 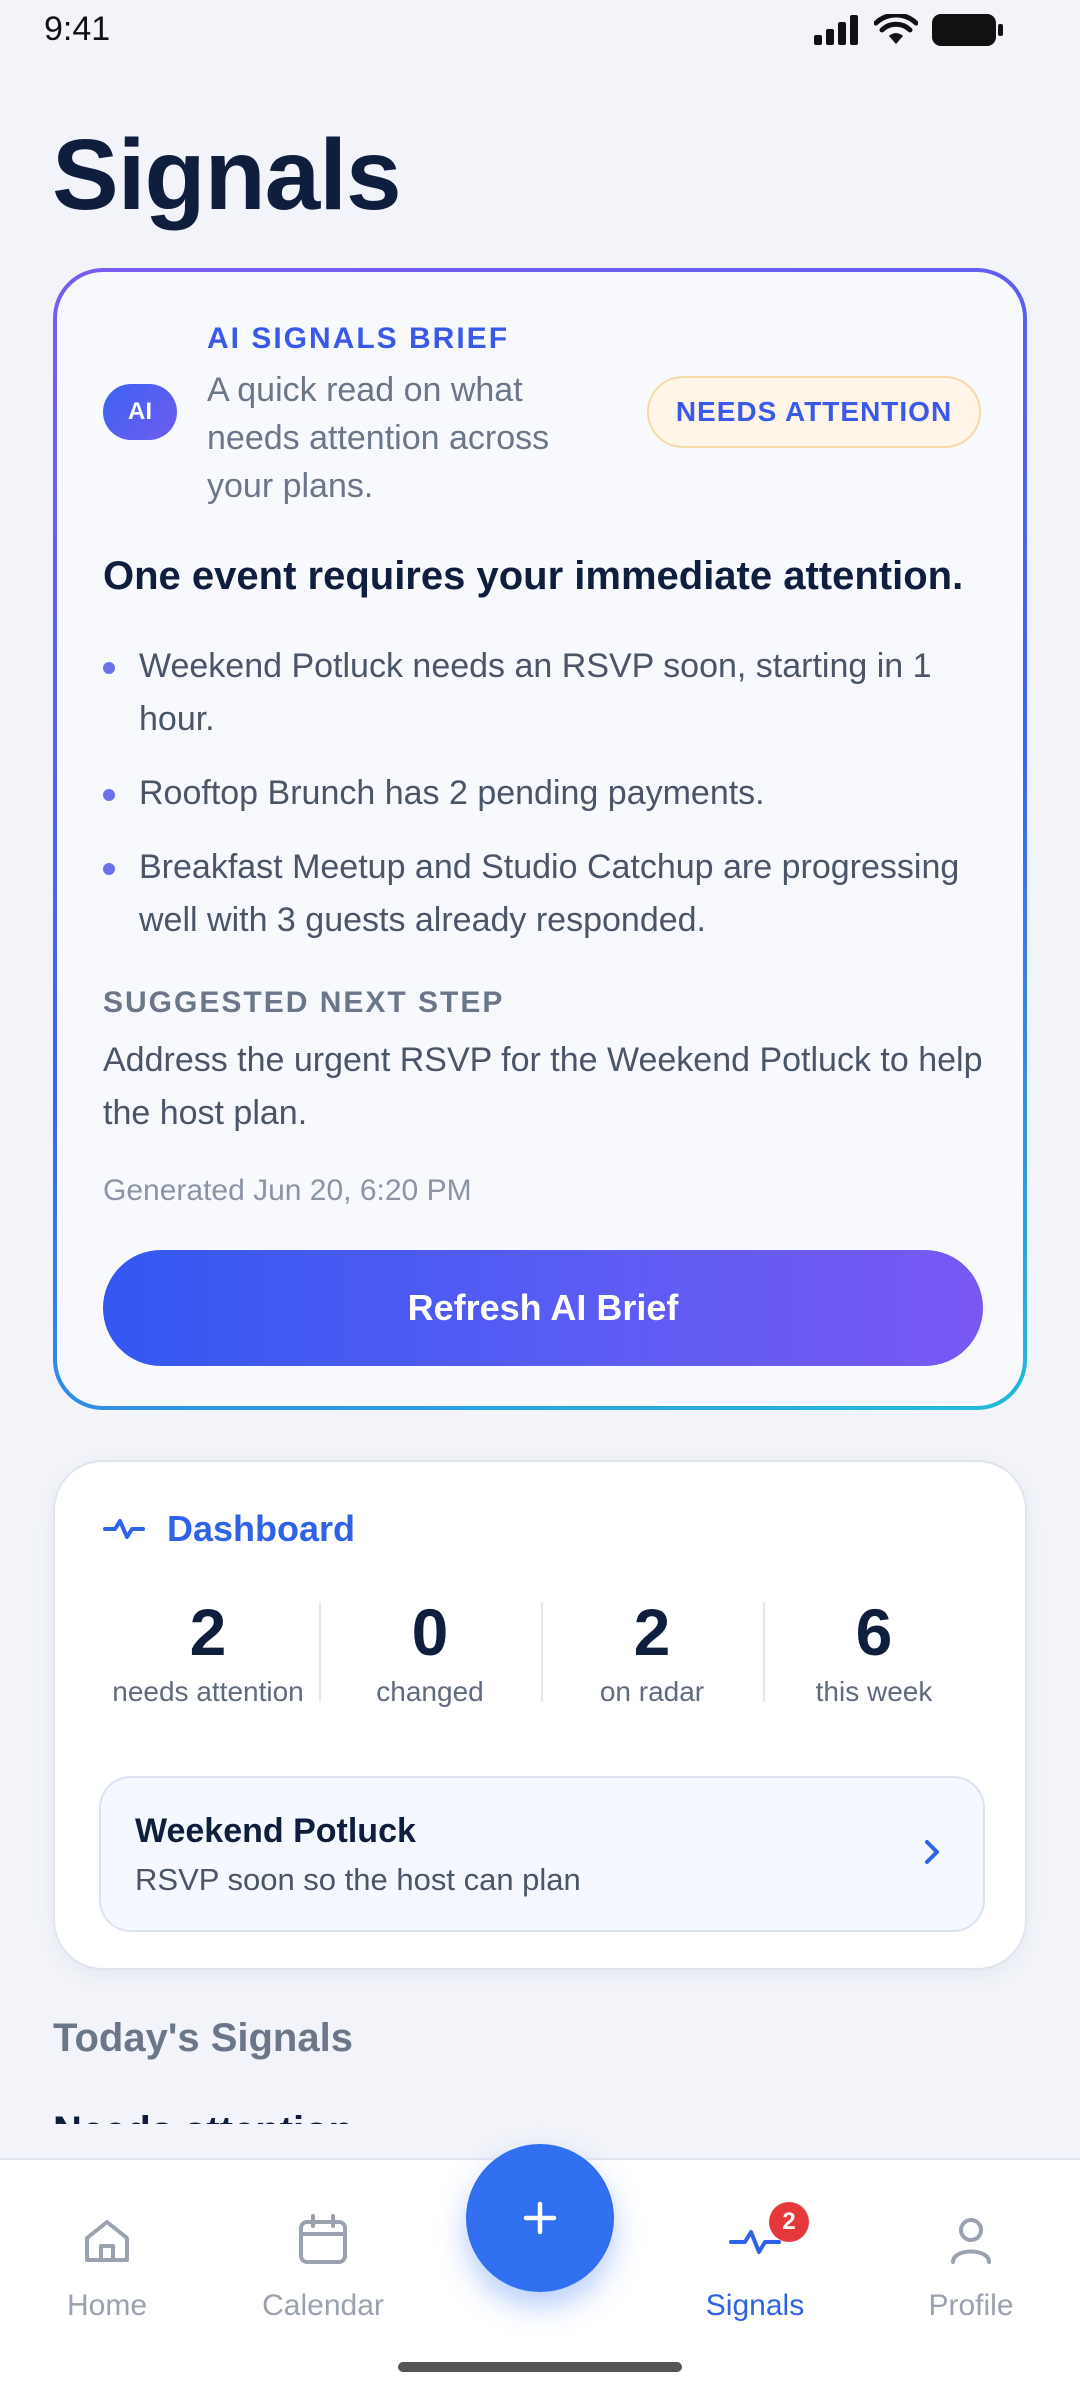 I want to click on add-button, so click(x=540, y=2218).